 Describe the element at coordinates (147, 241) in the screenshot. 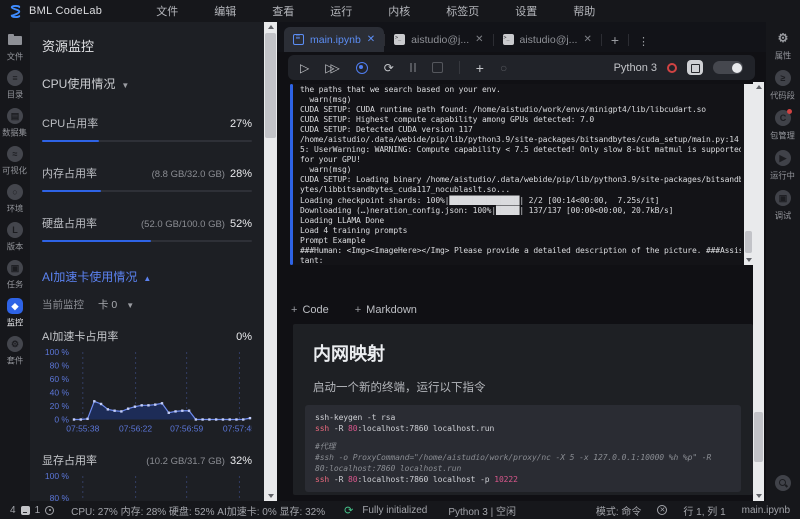

I see `meter-progress-bar` at that location.